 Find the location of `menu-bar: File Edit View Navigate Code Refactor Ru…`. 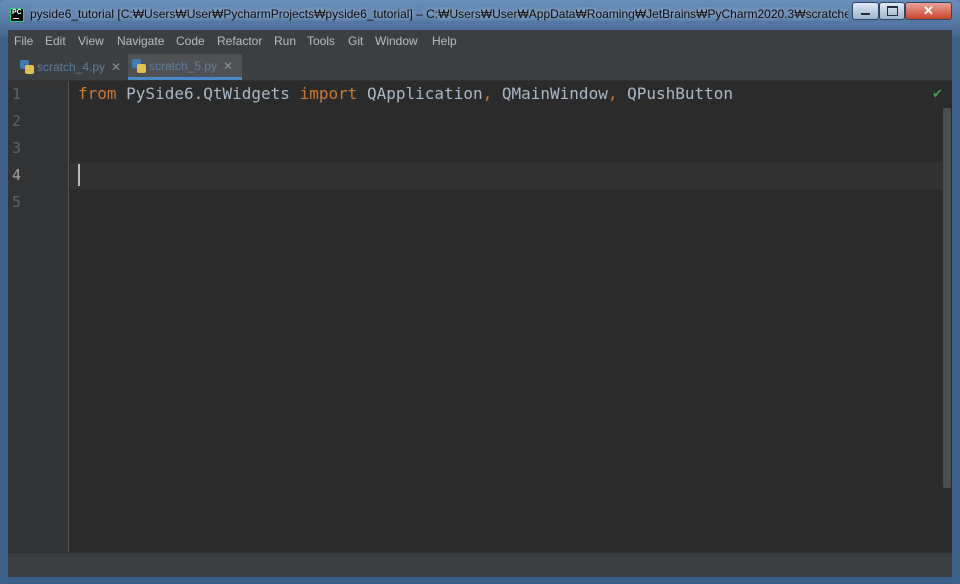

menu-bar: File Edit View Navigate Code Refactor Ru… is located at coordinates (480, 42).